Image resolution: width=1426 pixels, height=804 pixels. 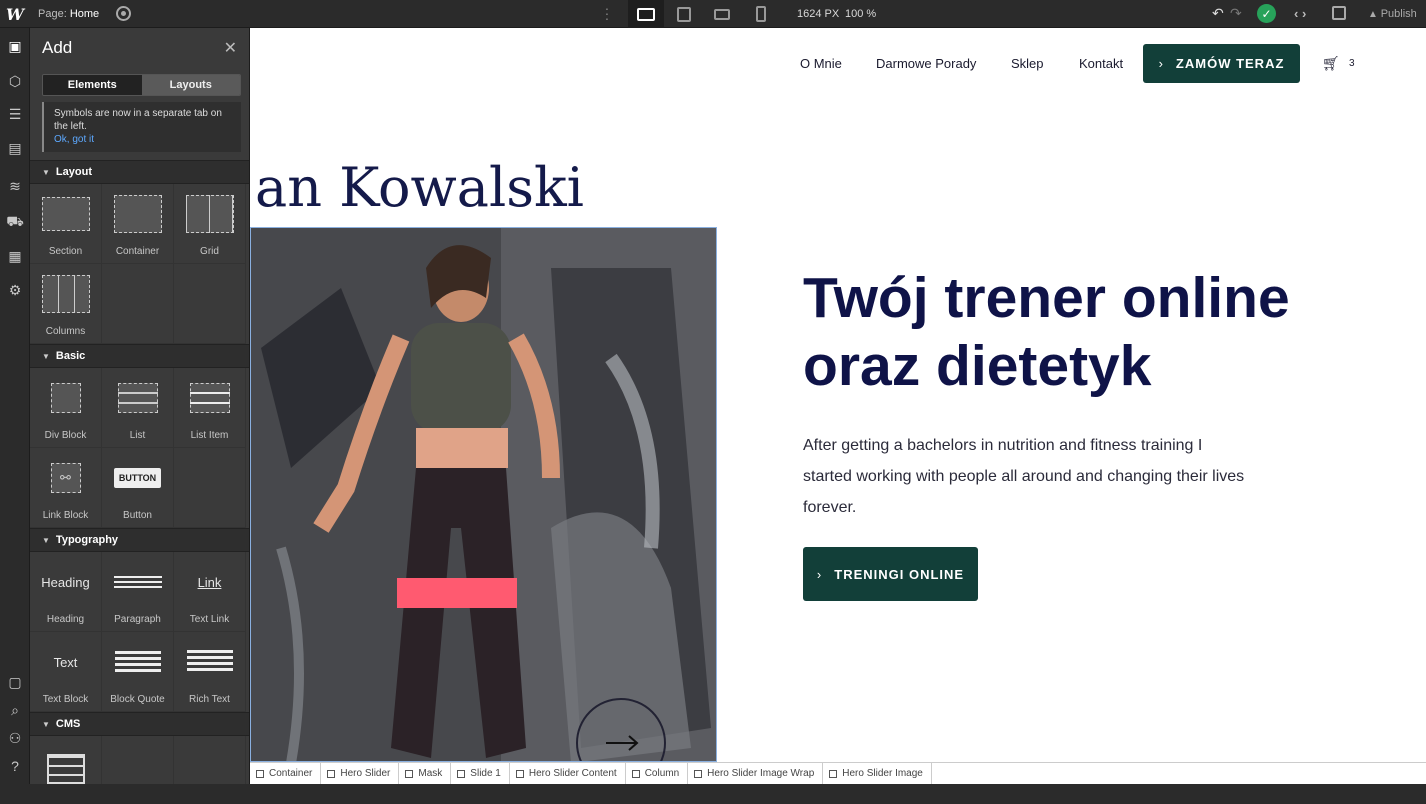 What do you see at coordinates (210, 672) in the screenshot?
I see `element-rich-text: Rich Text` at bounding box center [210, 672].